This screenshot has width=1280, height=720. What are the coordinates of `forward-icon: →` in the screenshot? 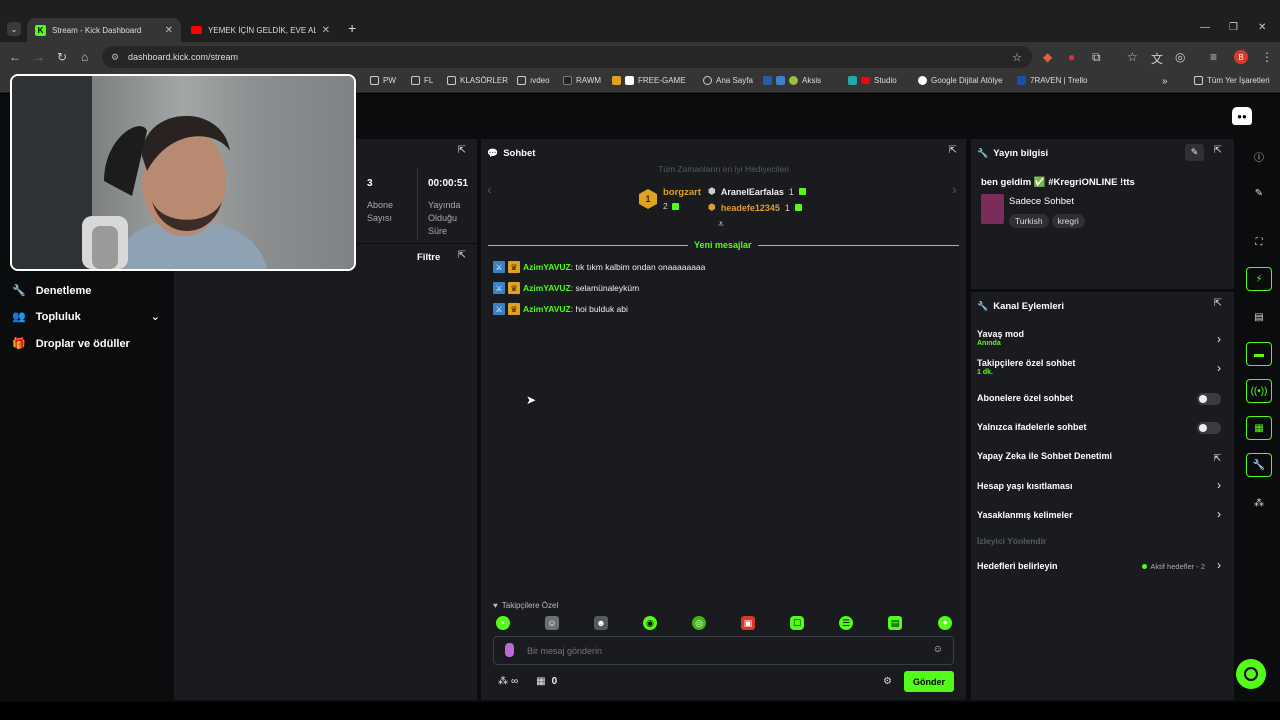 It's located at (39, 57).